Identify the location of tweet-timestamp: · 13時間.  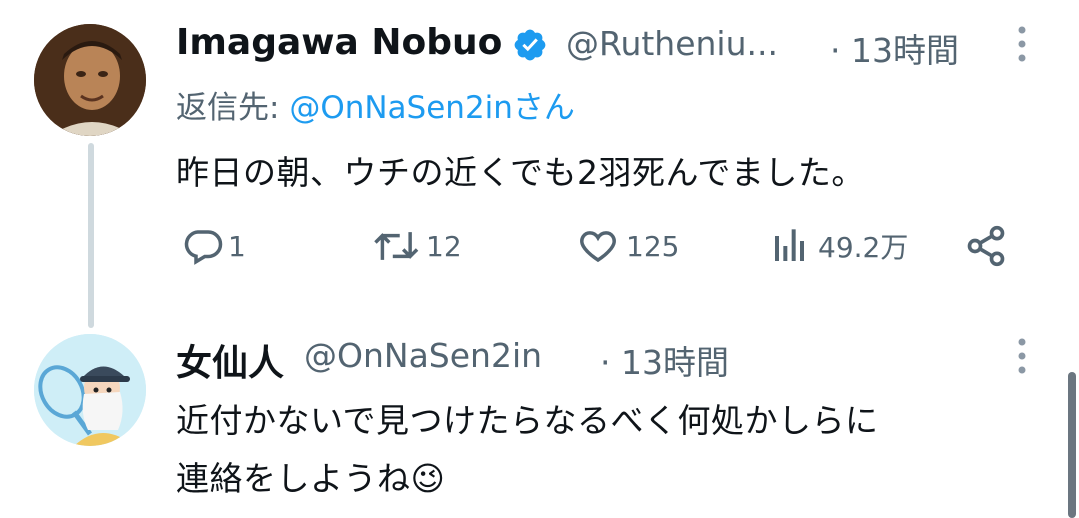
(894, 48).